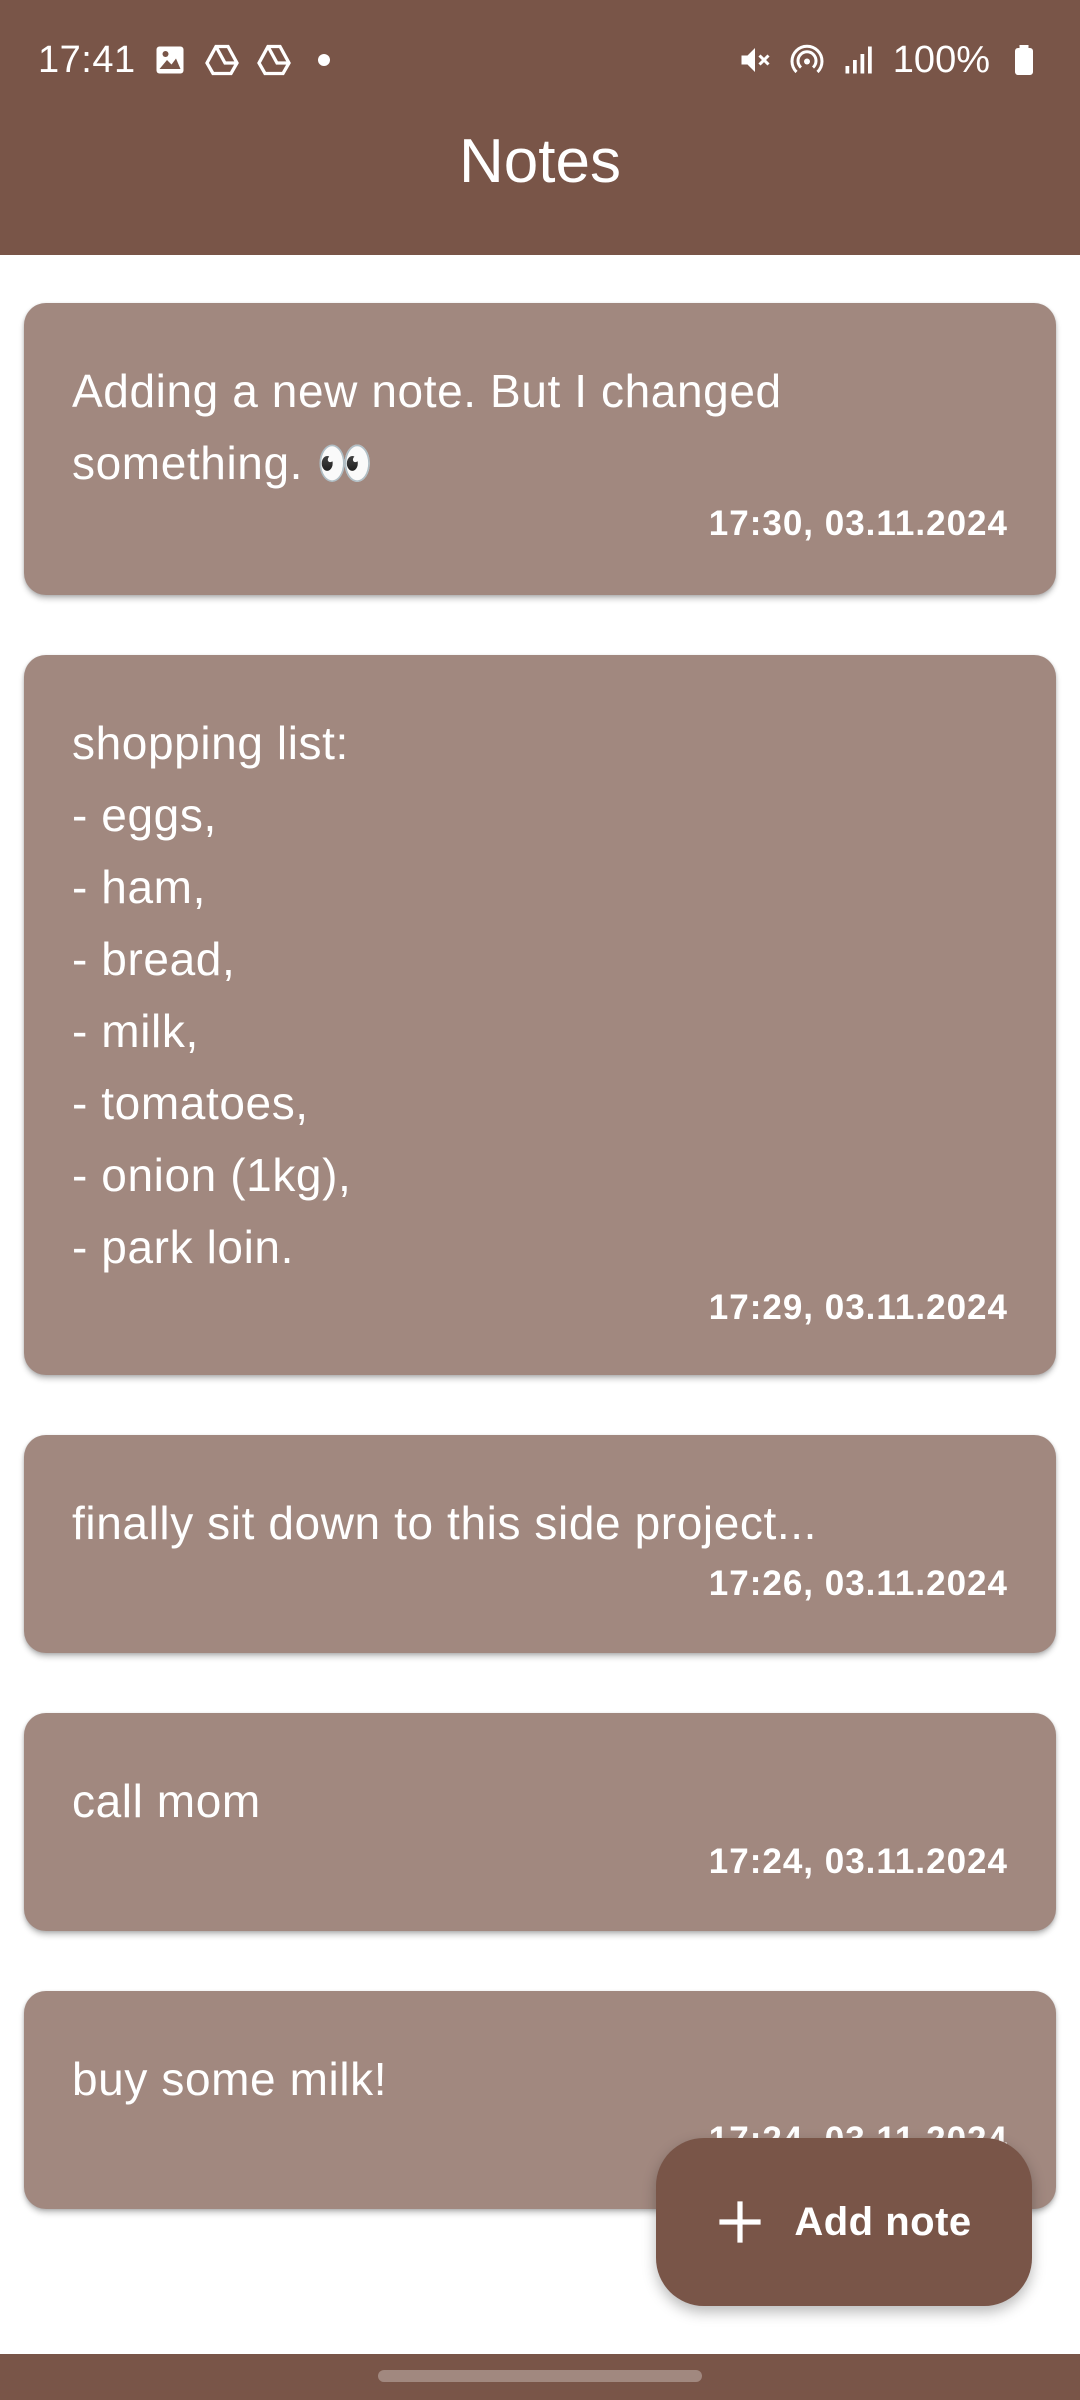 The height and width of the screenshot is (2400, 1080). I want to click on status-right: 100%, so click(889, 60).